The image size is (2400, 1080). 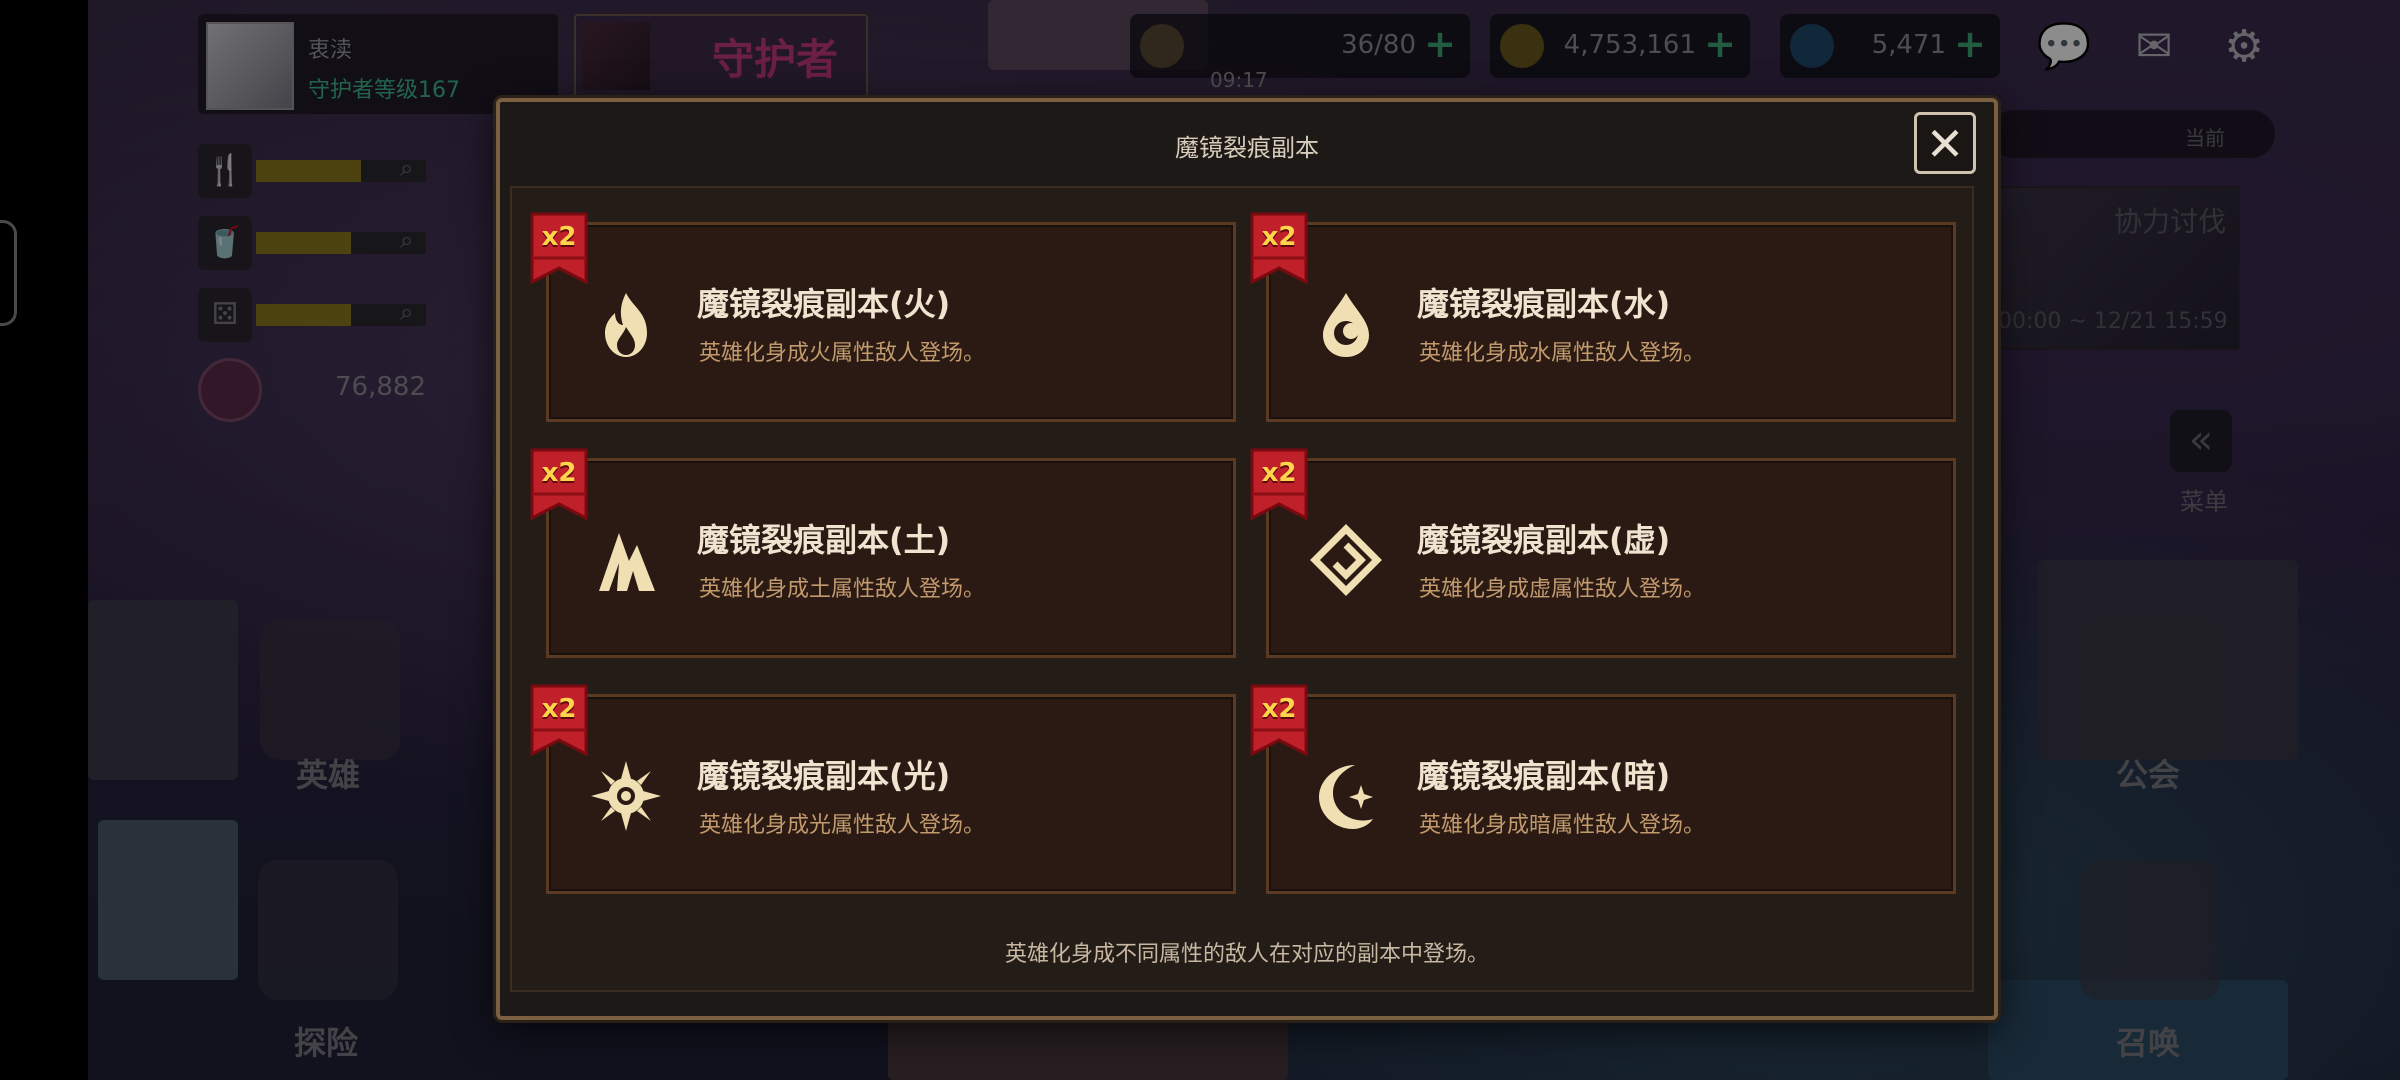 What do you see at coordinates (626, 324) in the screenshot?
I see `fire-icon` at bounding box center [626, 324].